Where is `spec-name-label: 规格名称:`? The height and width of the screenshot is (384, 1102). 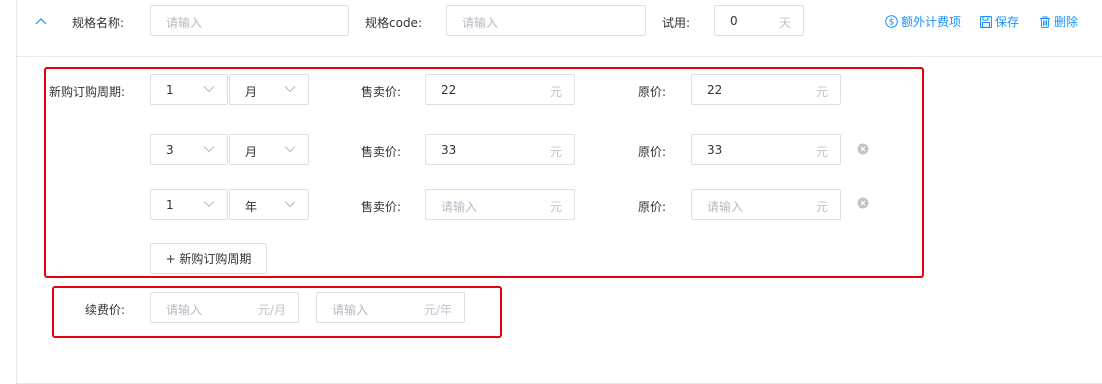
spec-name-label: 规格名称: is located at coordinates (98, 23).